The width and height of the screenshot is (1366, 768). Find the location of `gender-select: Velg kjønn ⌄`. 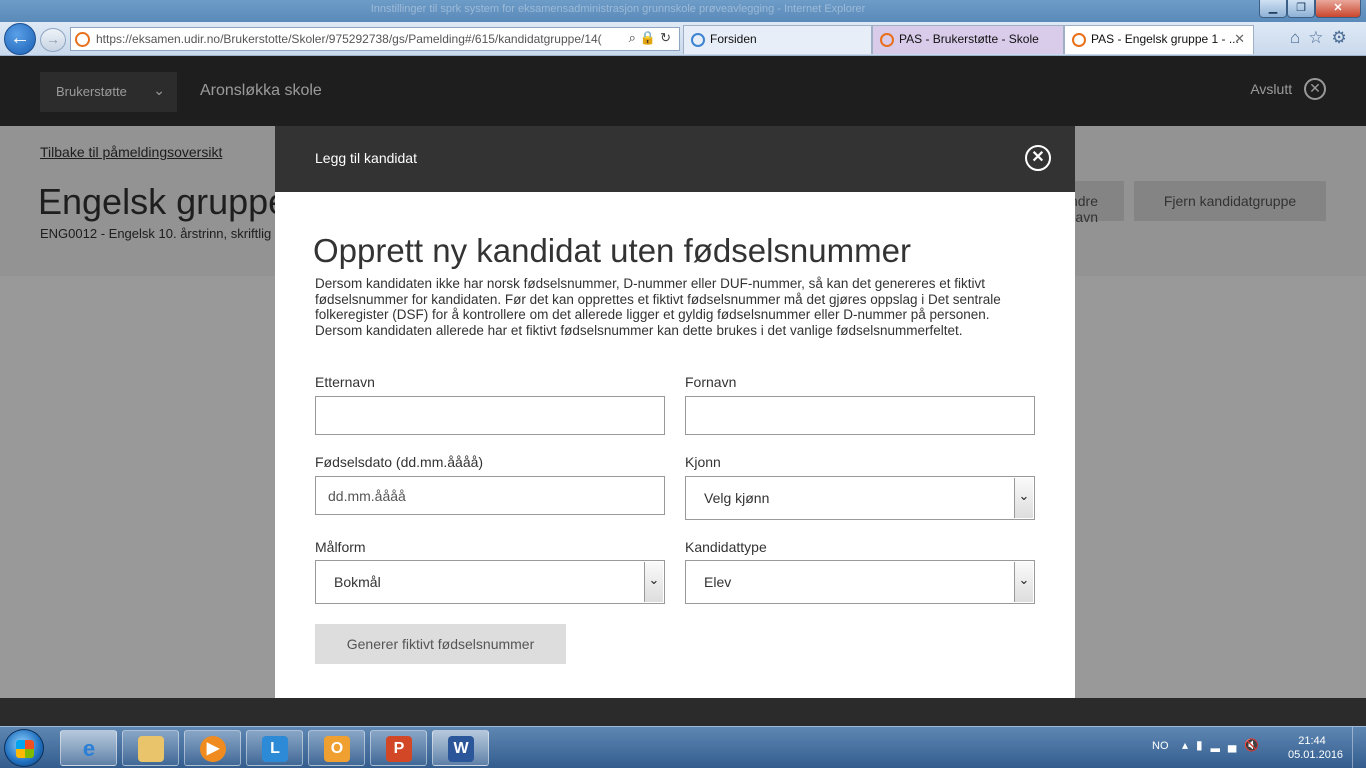

gender-select: Velg kjønn ⌄ is located at coordinates (860, 498).